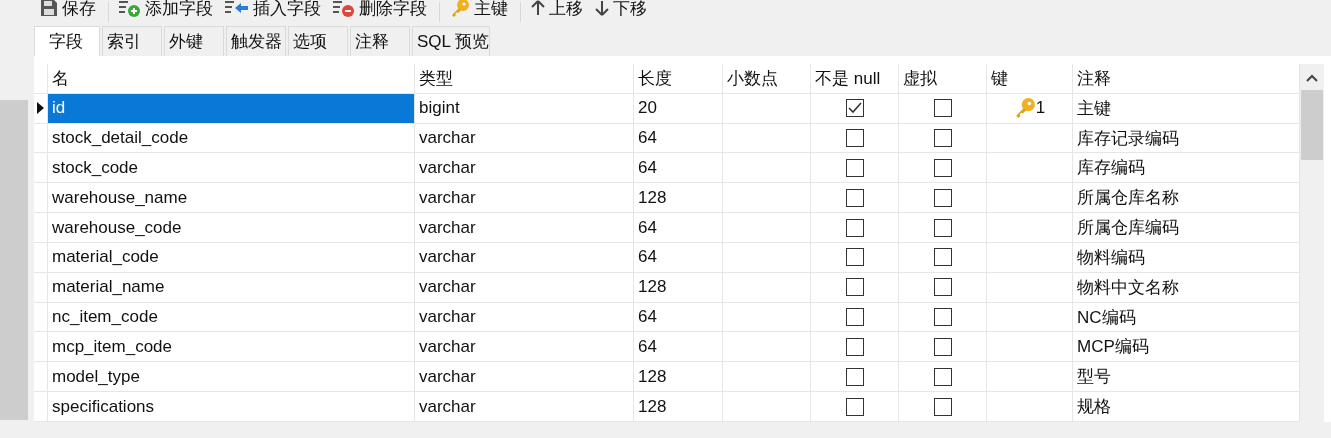  Describe the element at coordinates (194, 41) in the screenshot. I see `tab: 外键` at that location.